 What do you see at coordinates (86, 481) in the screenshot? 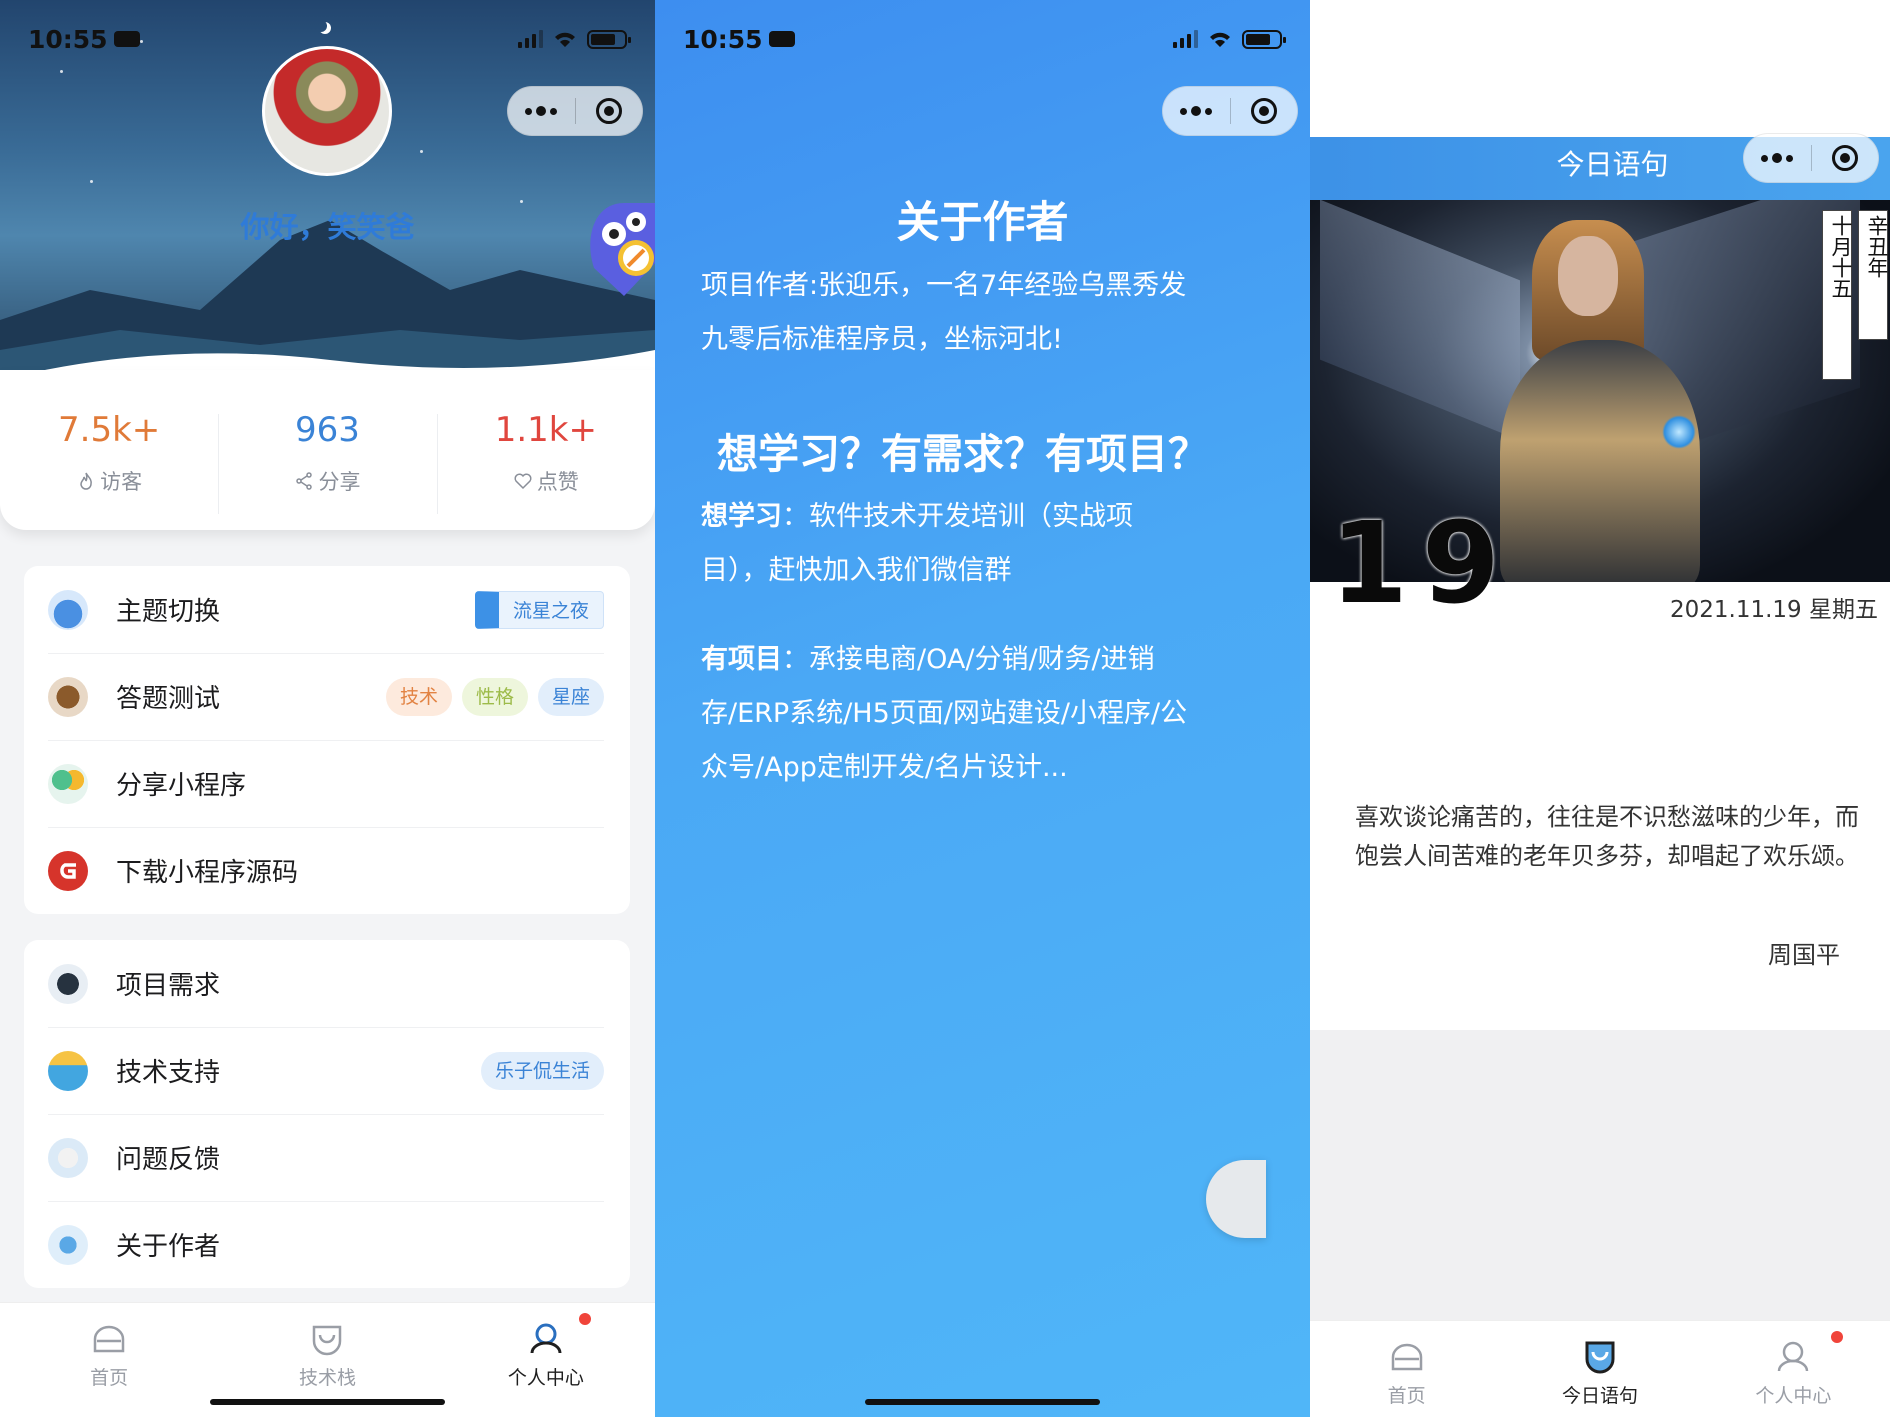
I see `fire-icon` at bounding box center [86, 481].